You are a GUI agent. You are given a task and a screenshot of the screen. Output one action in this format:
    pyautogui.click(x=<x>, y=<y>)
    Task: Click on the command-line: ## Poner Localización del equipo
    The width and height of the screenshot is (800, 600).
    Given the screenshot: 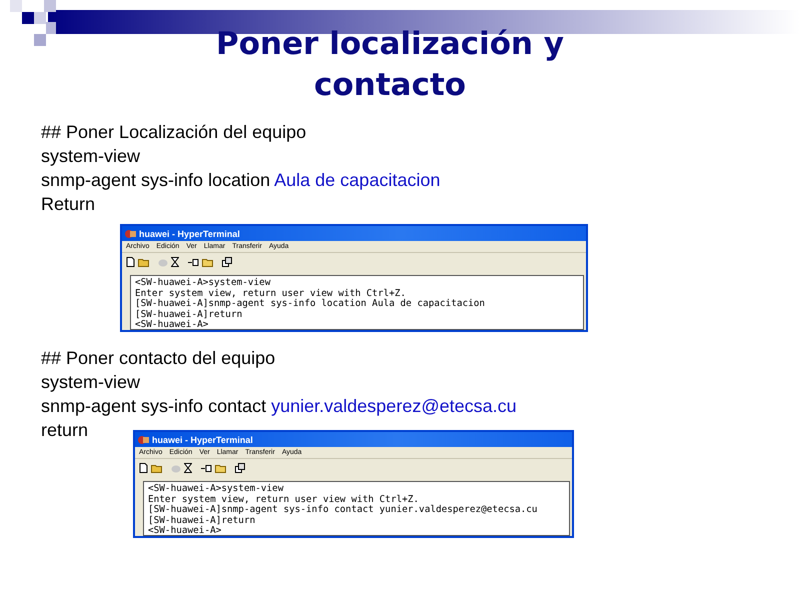 What is the action you would take?
    pyautogui.click(x=173, y=132)
    